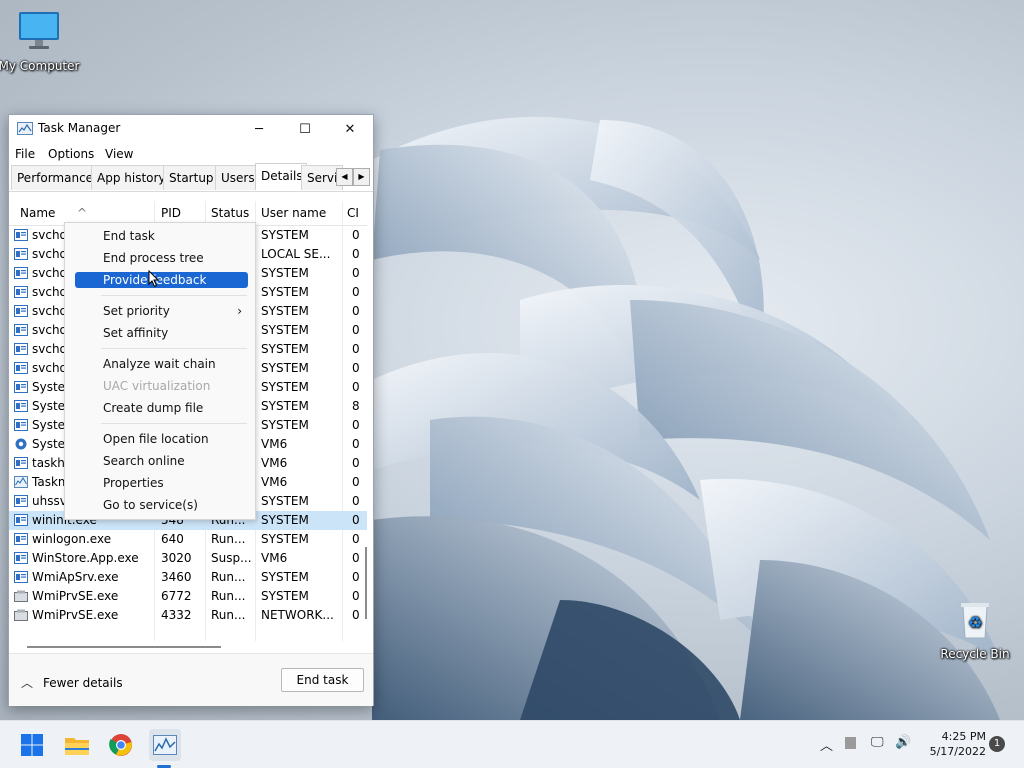 The width and height of the screenshot is (1024, 768). What do you see at coordinates (188, 539) in the screenshot?
I see `table-row: winlogon.exe 640 Run... SYSTEM 0` at bounding box center [188, 539].